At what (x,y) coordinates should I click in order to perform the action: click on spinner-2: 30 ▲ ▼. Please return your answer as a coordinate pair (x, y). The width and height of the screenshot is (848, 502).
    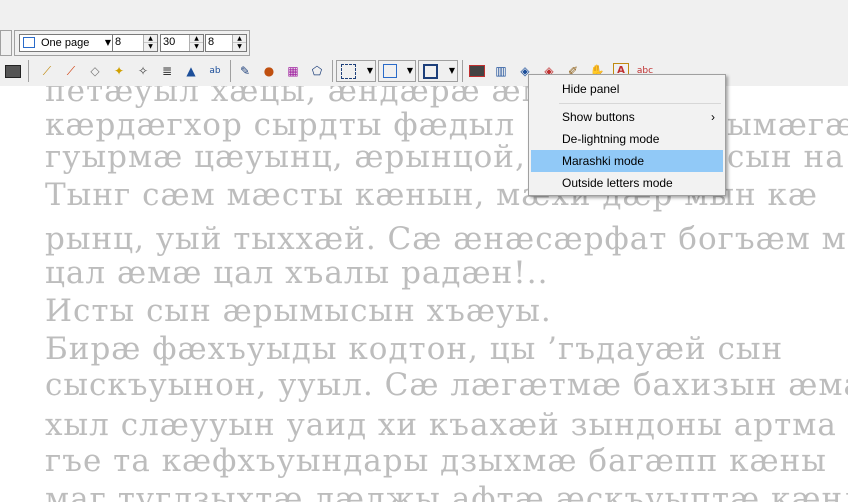
    Looking at the image, I should click on (182, 43).